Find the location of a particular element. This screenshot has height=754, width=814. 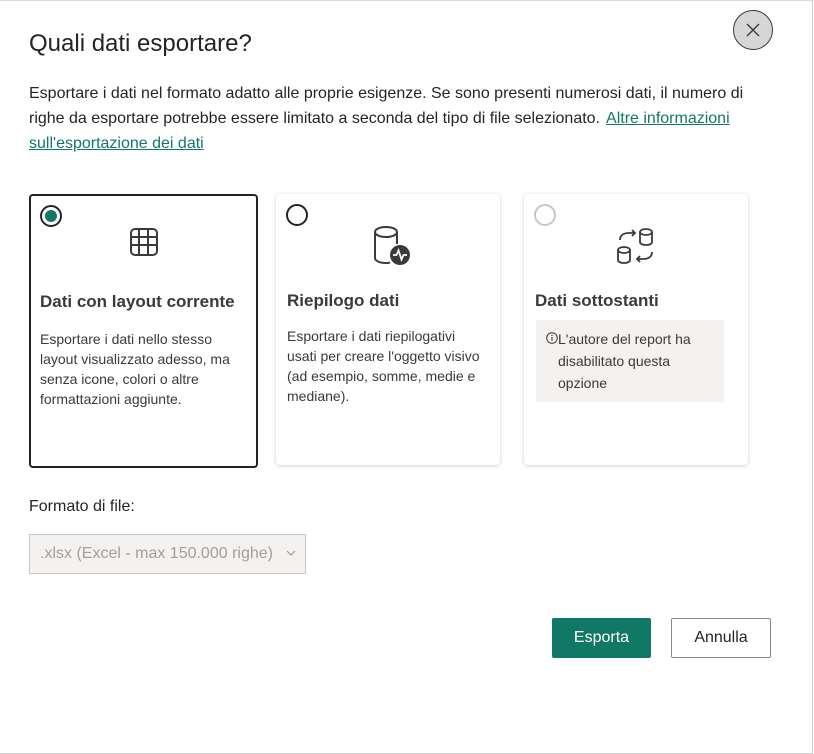

radio-summary-data is located at coordinates (297, 215).